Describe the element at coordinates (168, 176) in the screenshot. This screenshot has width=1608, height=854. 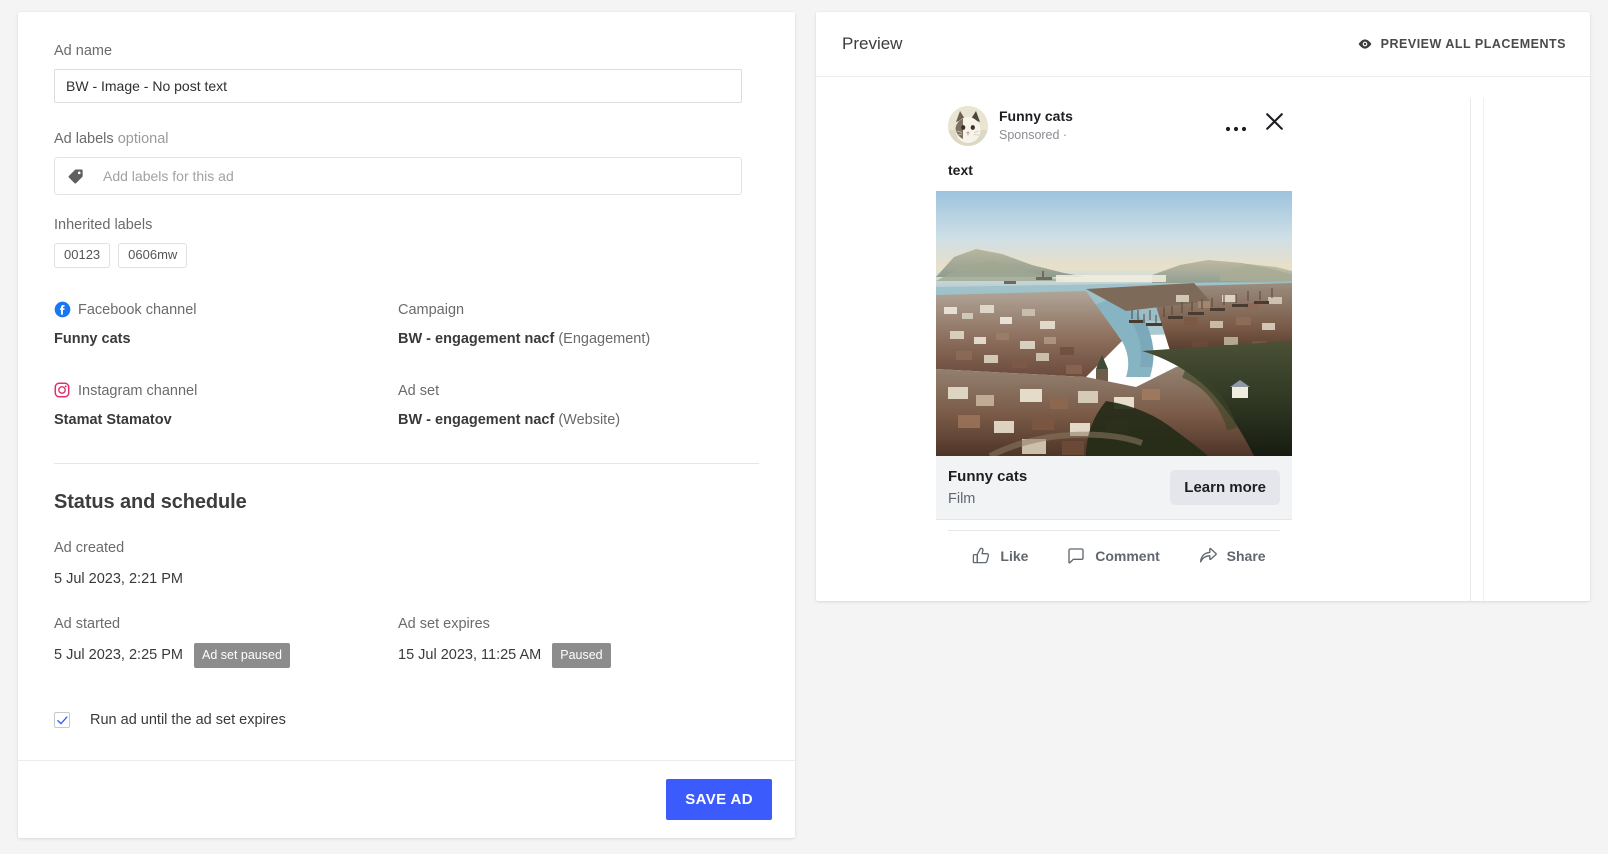
I see `ad-labels-placeholder: Add labels for this ad` at that location.